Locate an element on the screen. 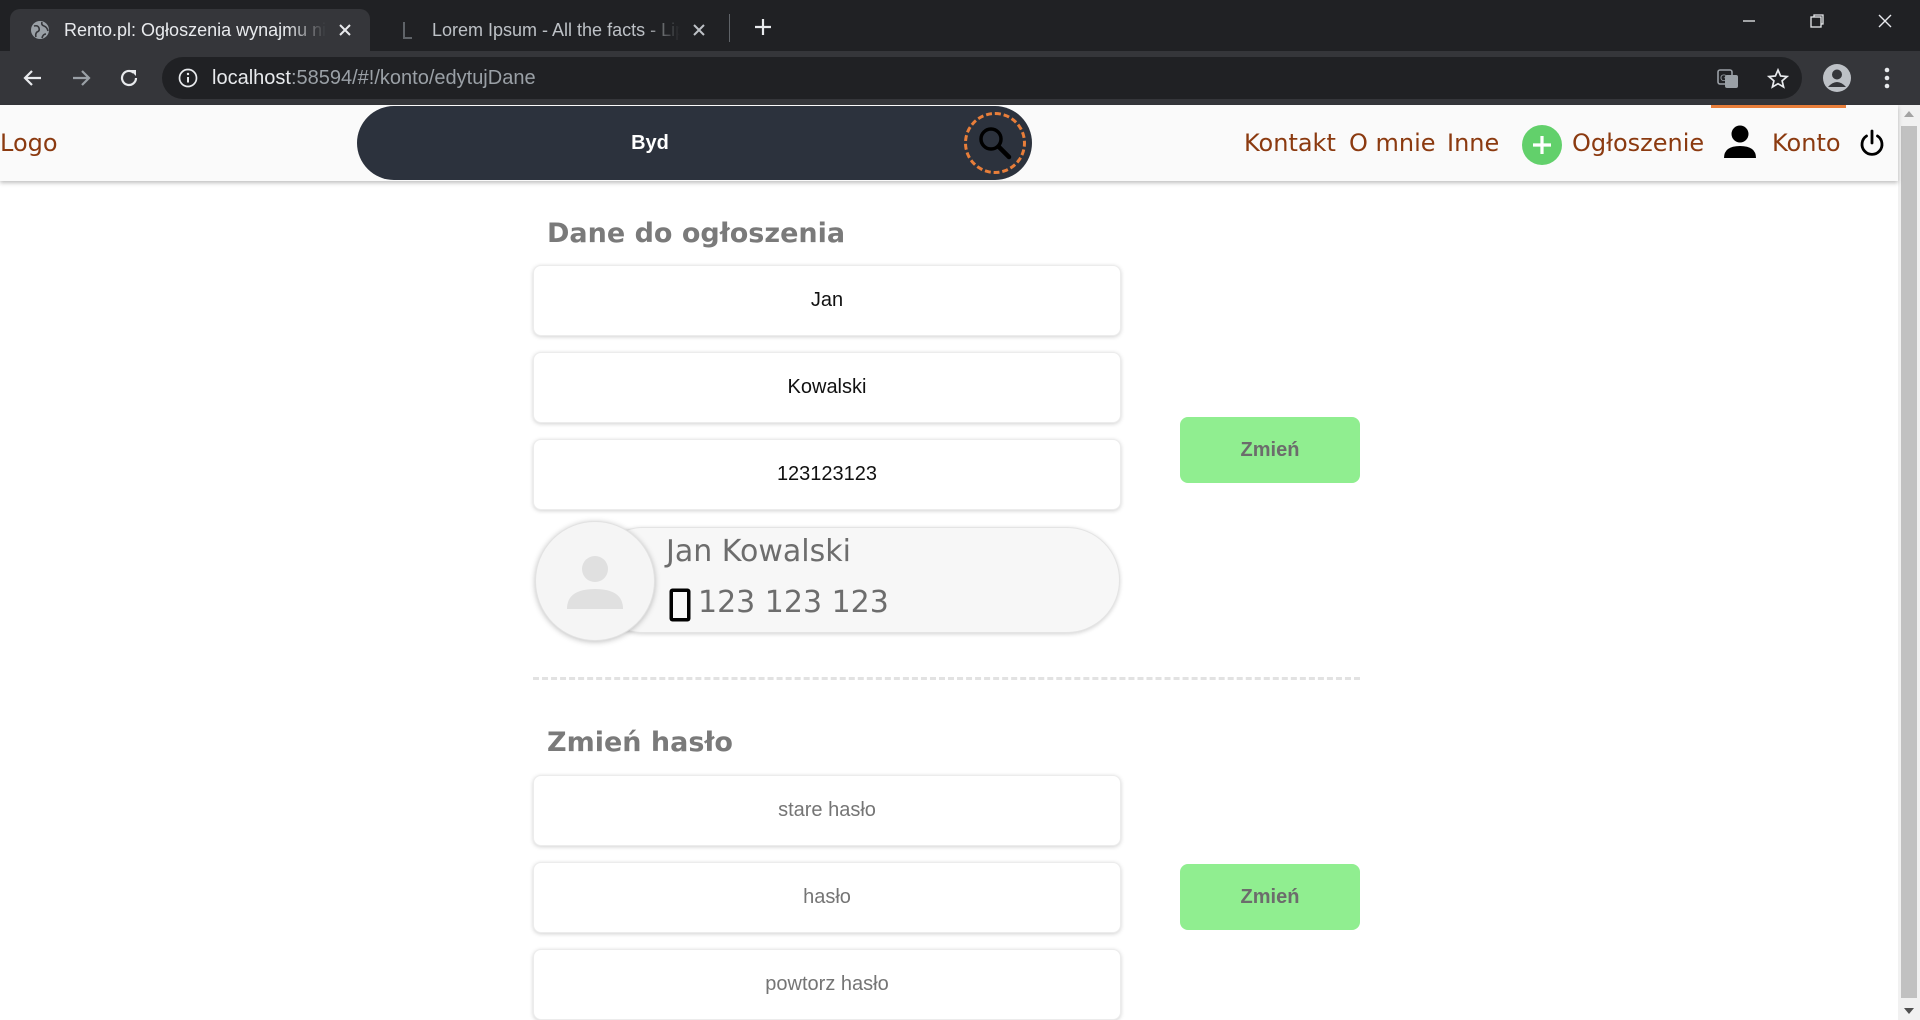 The width and height of the screenshot is (1920, 1020). change-password-button: Zmień is located at coordinates (1270, 897).